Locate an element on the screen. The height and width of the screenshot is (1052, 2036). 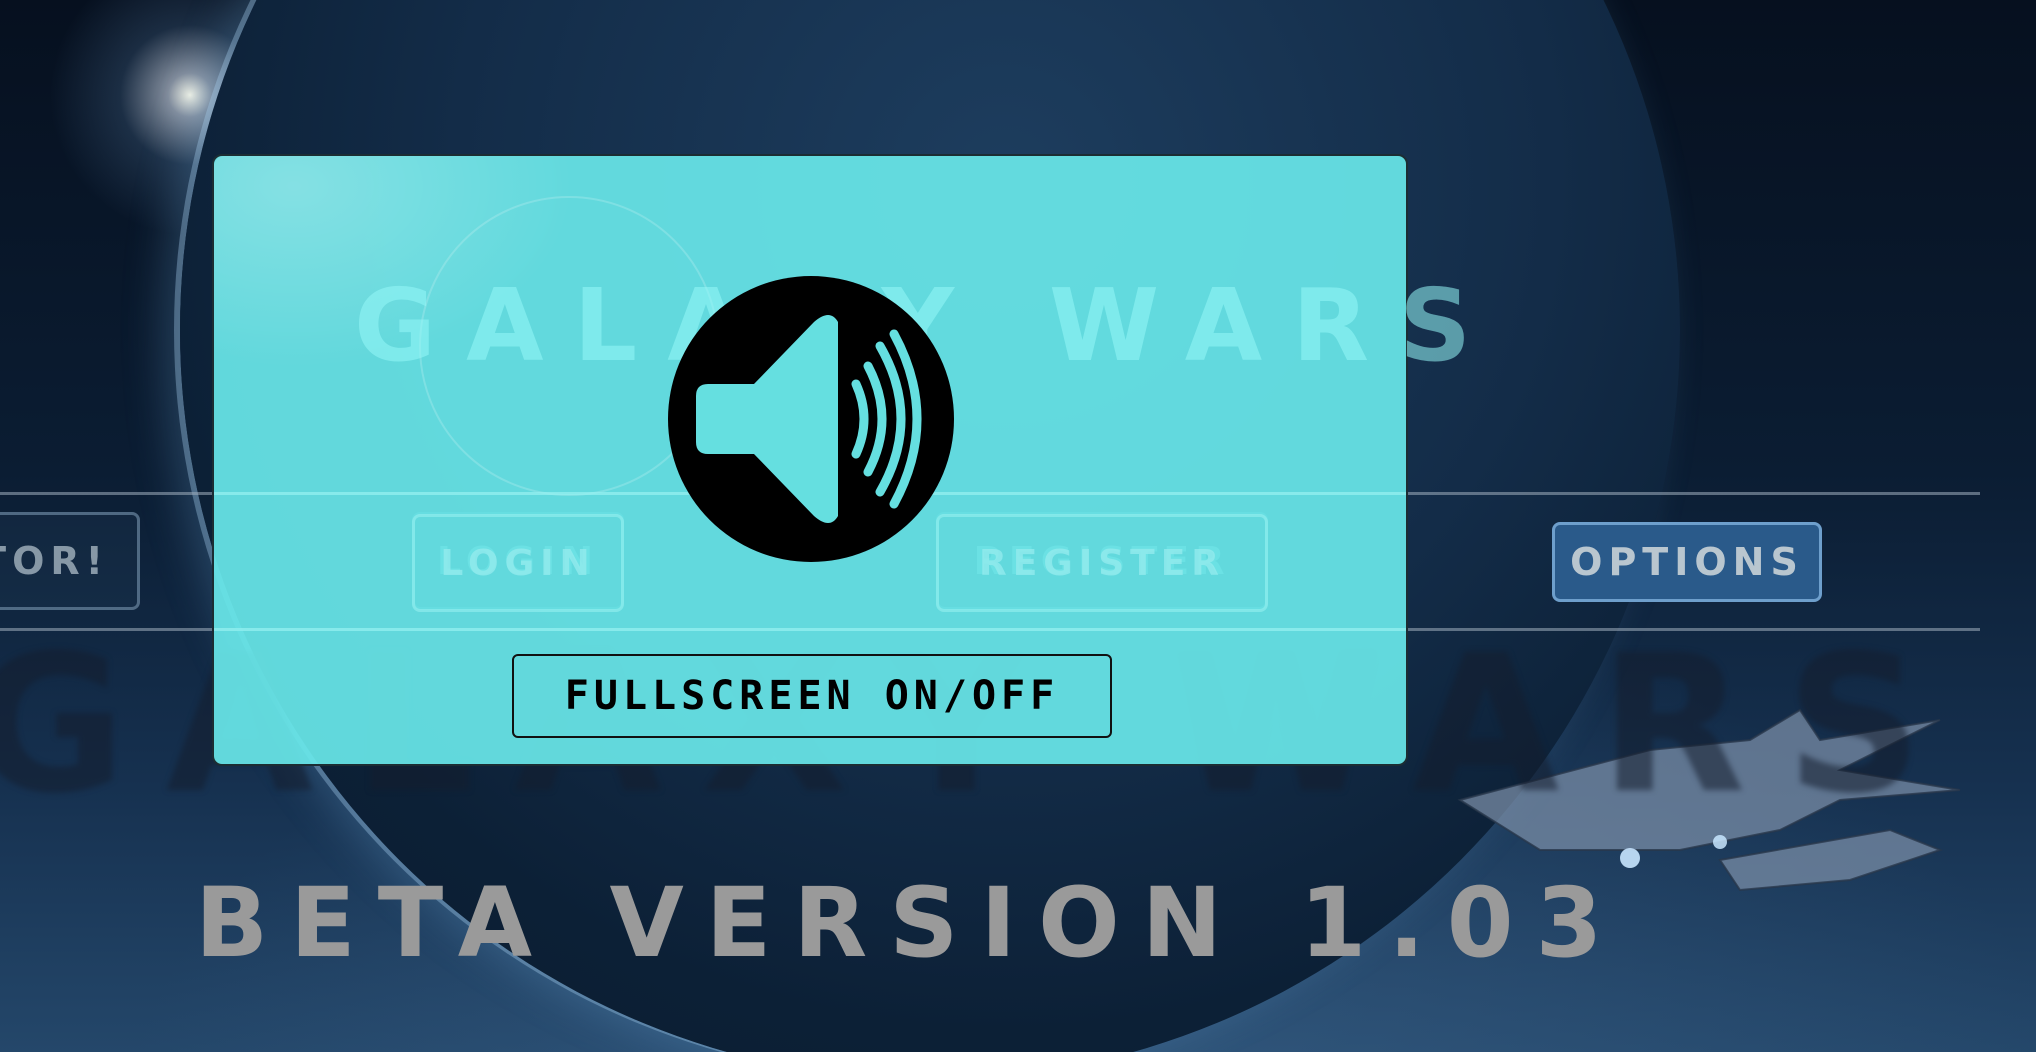
ghost-login-label: LOGIN is located at coordinates (518, 563).